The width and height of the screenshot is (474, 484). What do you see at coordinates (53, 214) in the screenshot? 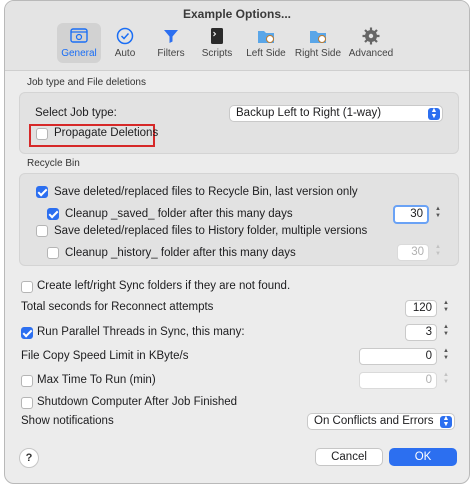
I see `cleanup-saved-checkbox` at bounding box center [53, 214].